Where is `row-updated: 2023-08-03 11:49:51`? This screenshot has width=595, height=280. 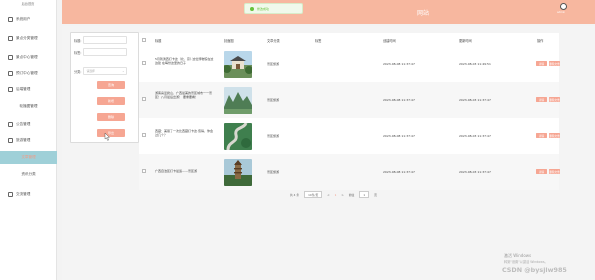 row-updated: 2023-08-03 11:49:51 is located at coordinates (475, 64).